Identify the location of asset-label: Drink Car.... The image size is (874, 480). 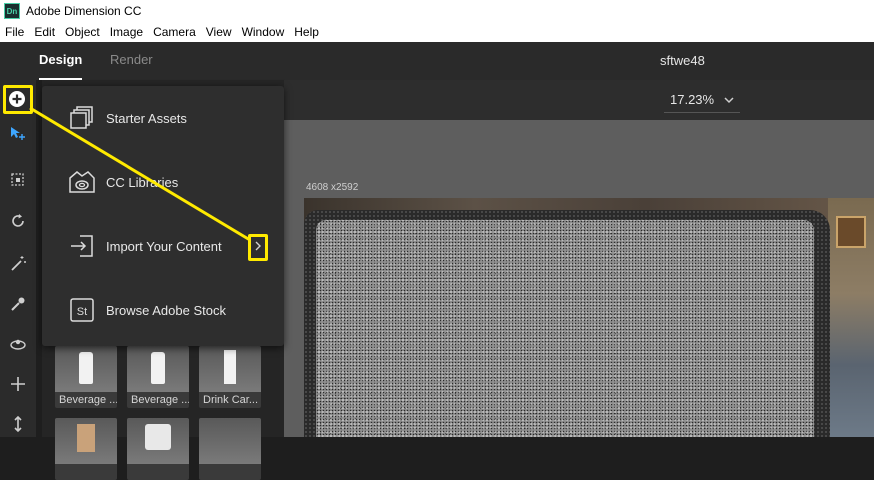
(231, 400).